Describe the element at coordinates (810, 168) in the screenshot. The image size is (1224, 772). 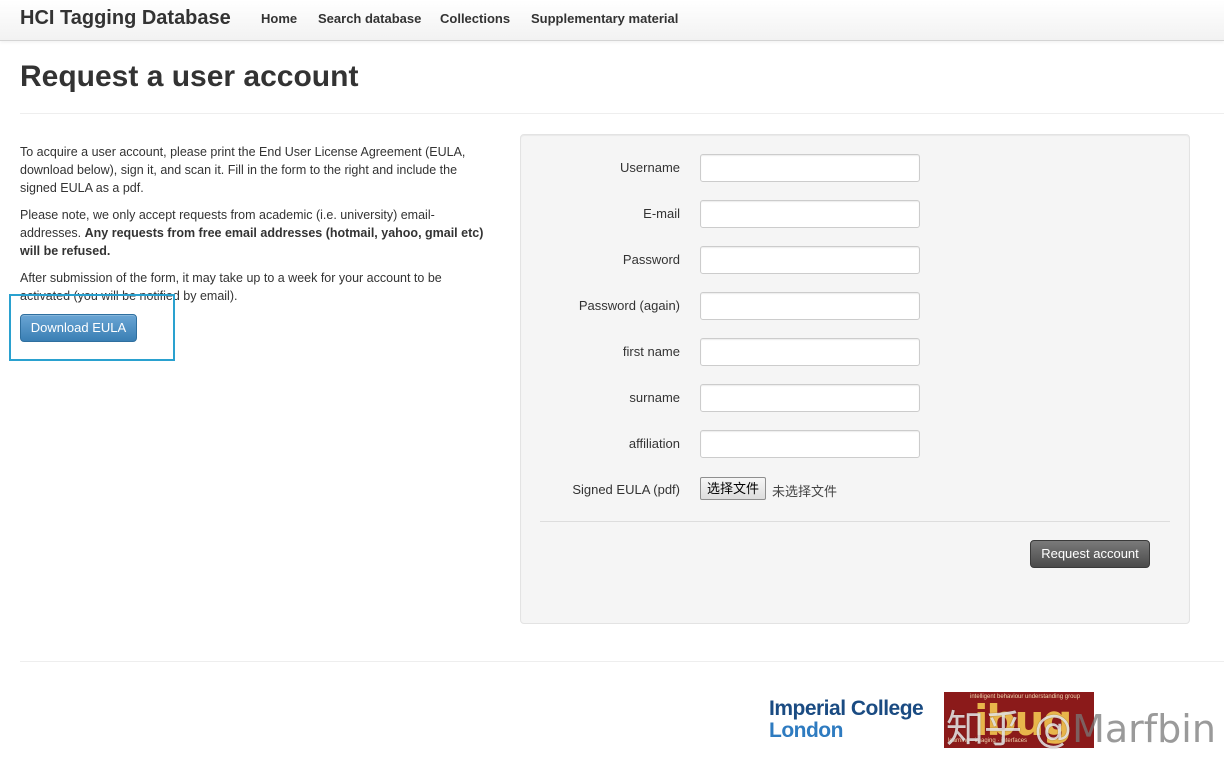
I see `username-field` at that location.